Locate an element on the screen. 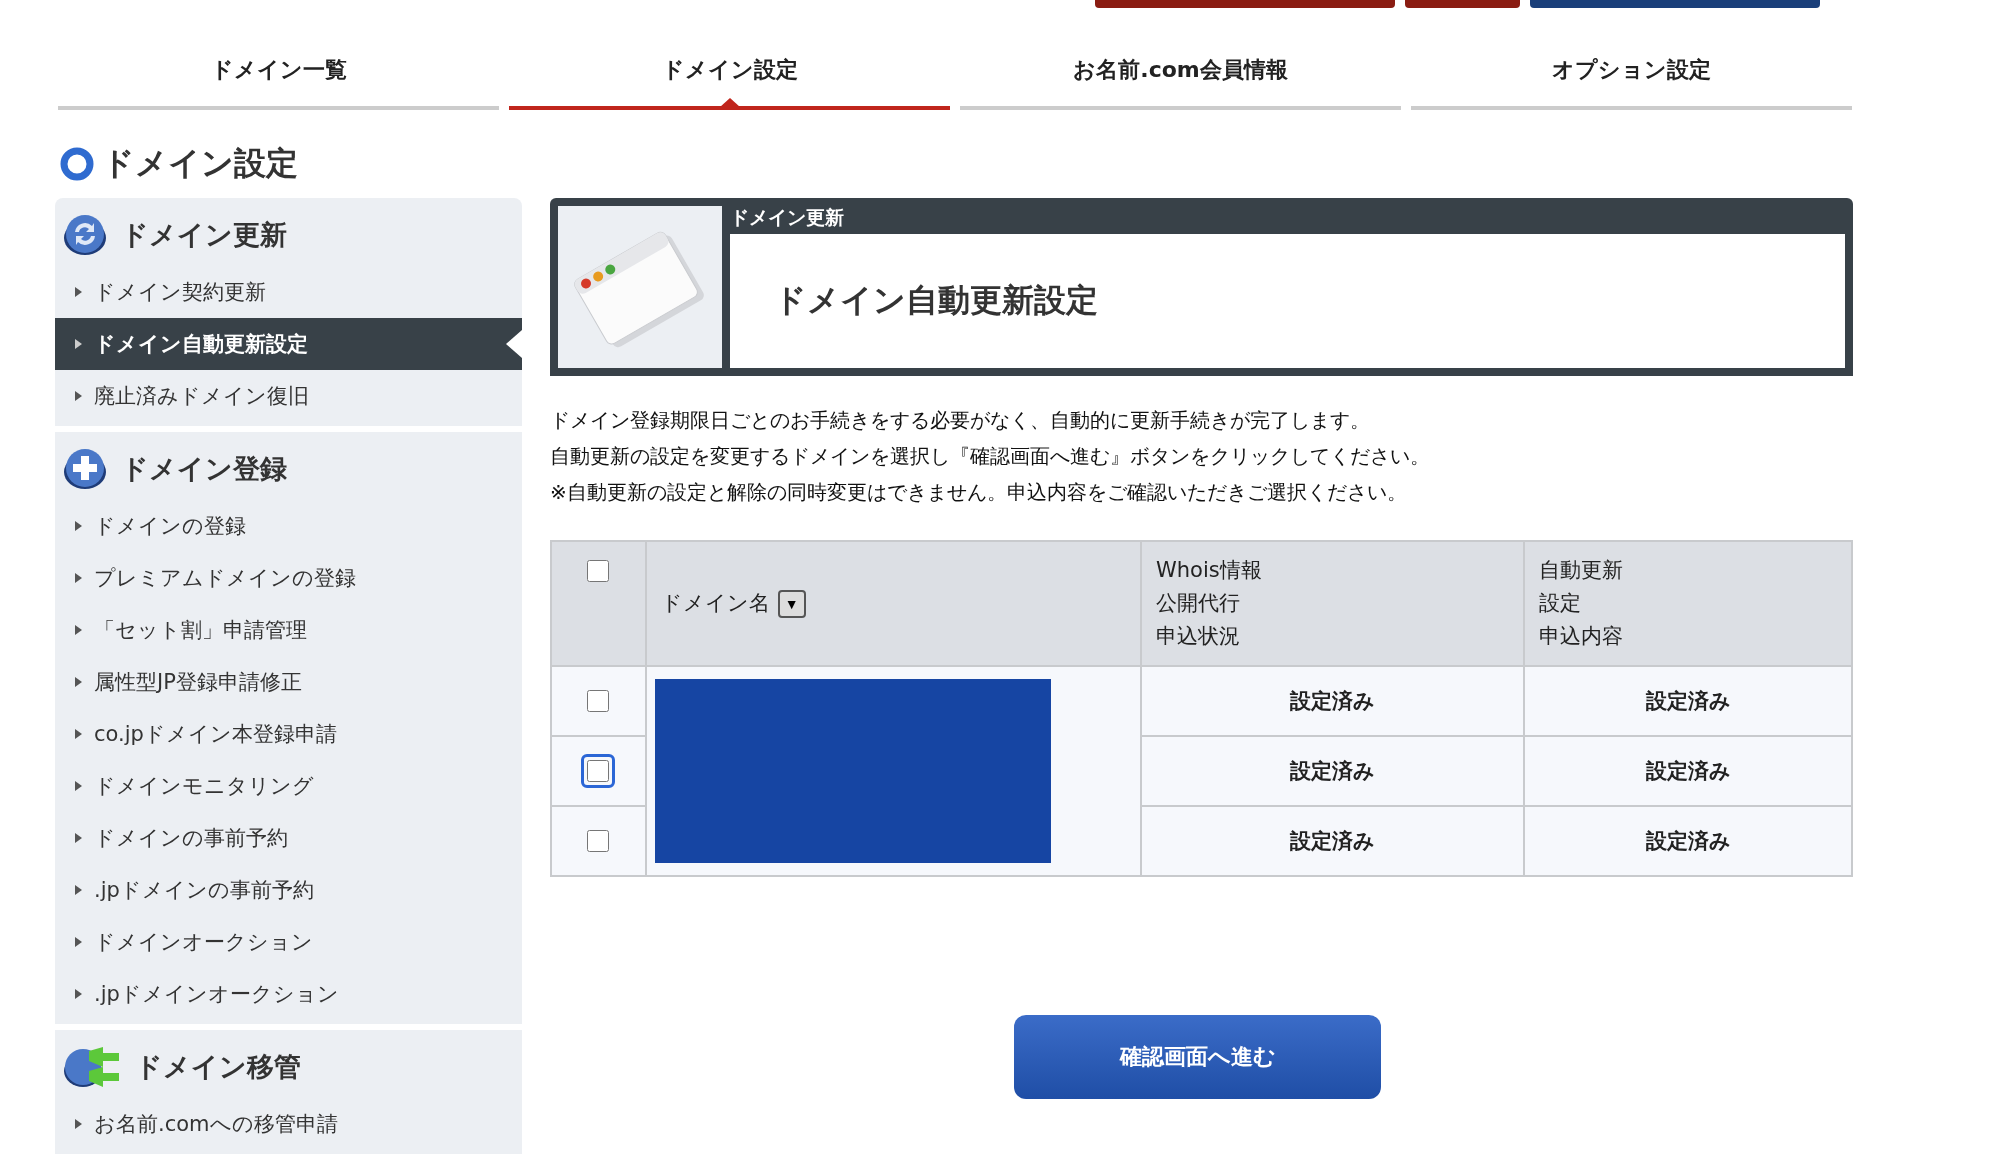  sidebar-item: 「セット割」申請管理 is located at coordinates (288, 630).